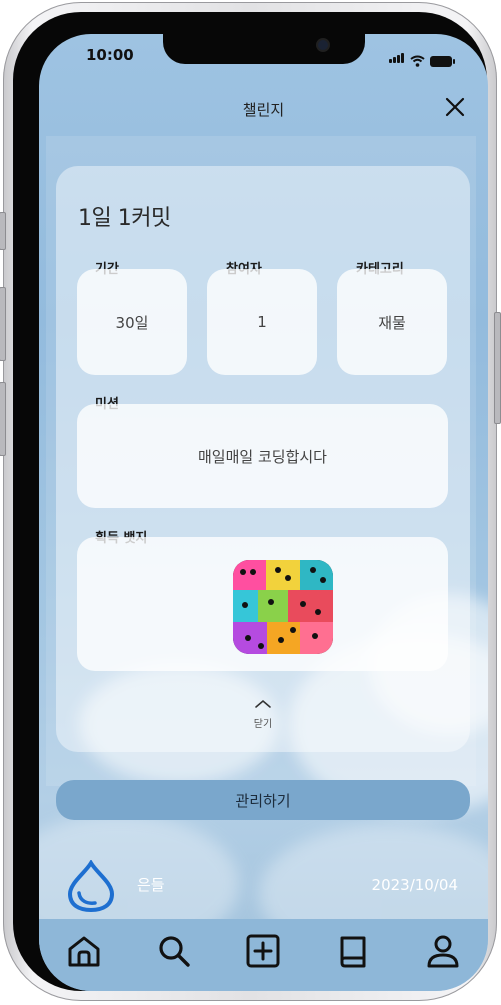 The image size is (501, 1005). What do you see at coordinates (264, 49) in the screenshot?
I see `notch` at bounding box center [264, 49].